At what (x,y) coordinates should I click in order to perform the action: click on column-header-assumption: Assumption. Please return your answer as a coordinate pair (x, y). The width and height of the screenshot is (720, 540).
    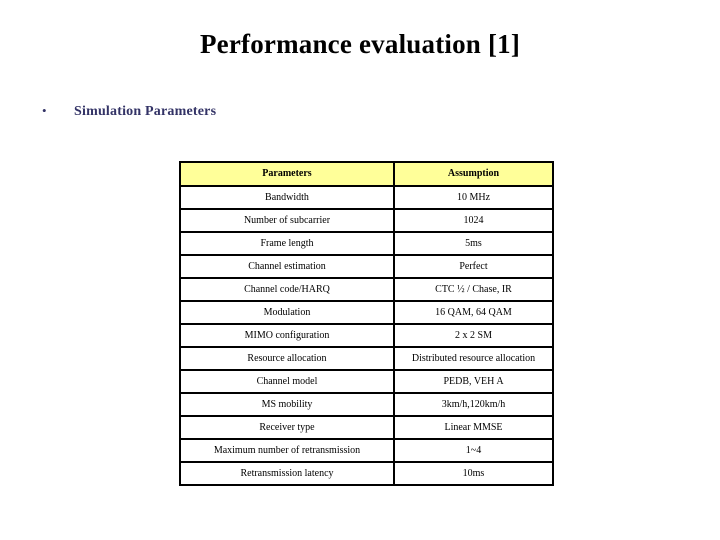
    Looking at the image, I should click on (473, 174).